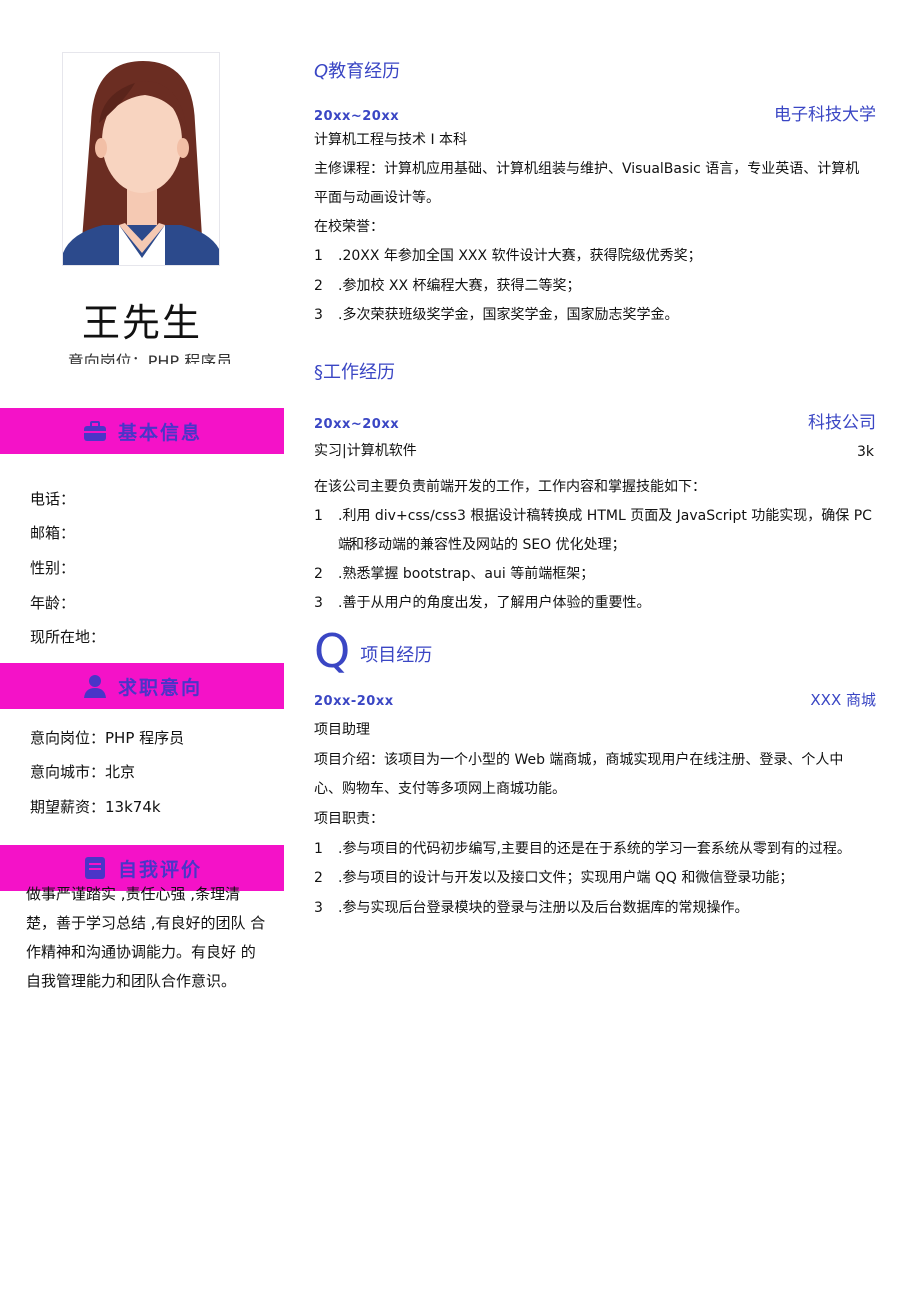 Image resolution: width=920 pixels, height=1301 pixels. What do you see at coordinates (95, 807) in the screenshot?
I see `intent-salary: 期望薪资：13k74k` at bounding box center [95, 807].